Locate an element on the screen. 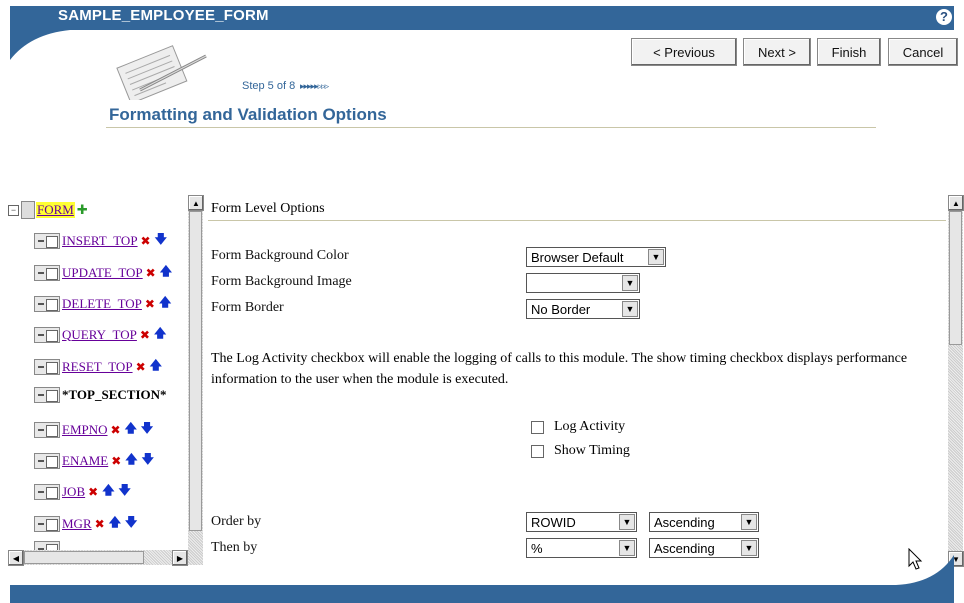 This screenshot has width=964, height=603. then-by-direction-value: Ascending is located at coordinates (684, 548).